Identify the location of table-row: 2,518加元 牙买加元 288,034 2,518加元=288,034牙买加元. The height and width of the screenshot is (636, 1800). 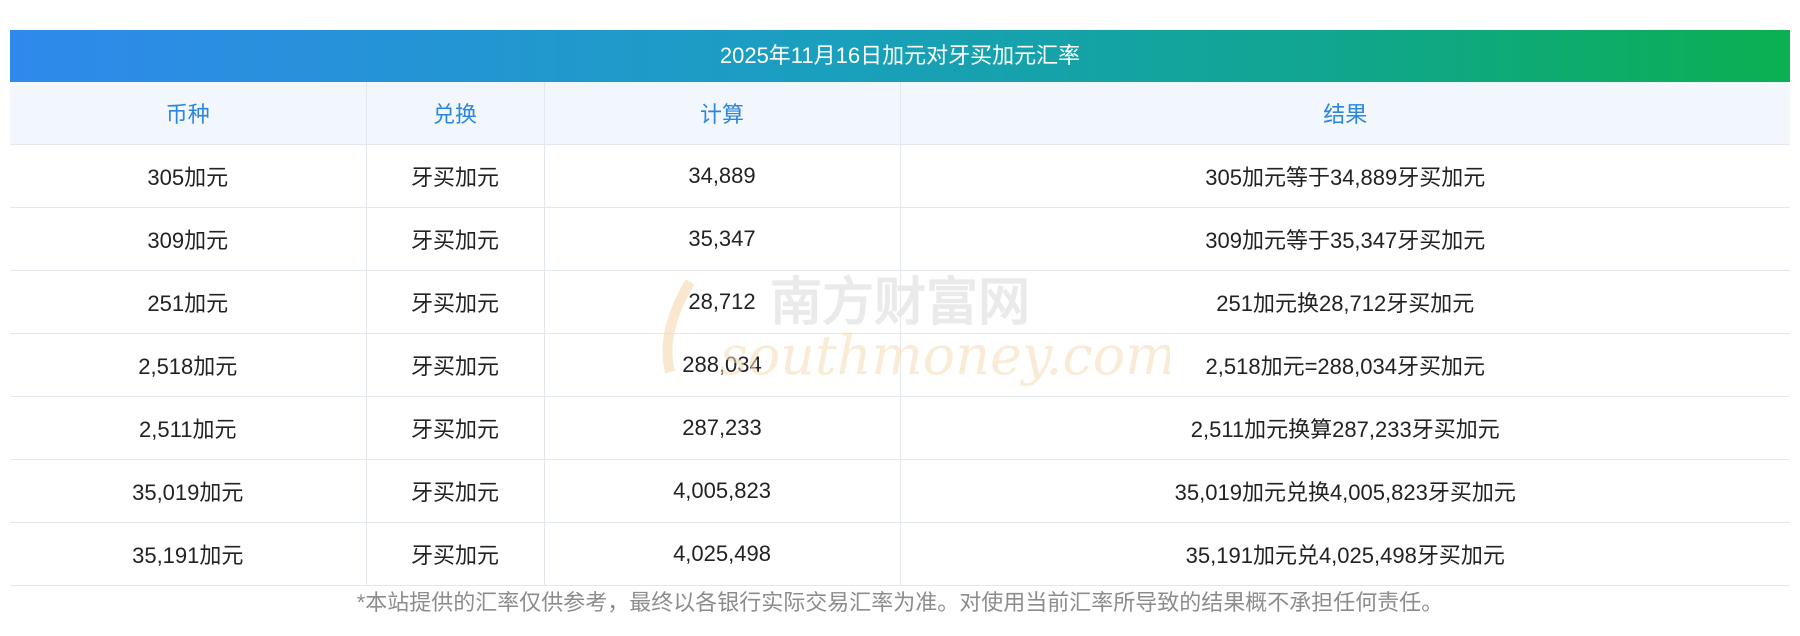
(900, 365).